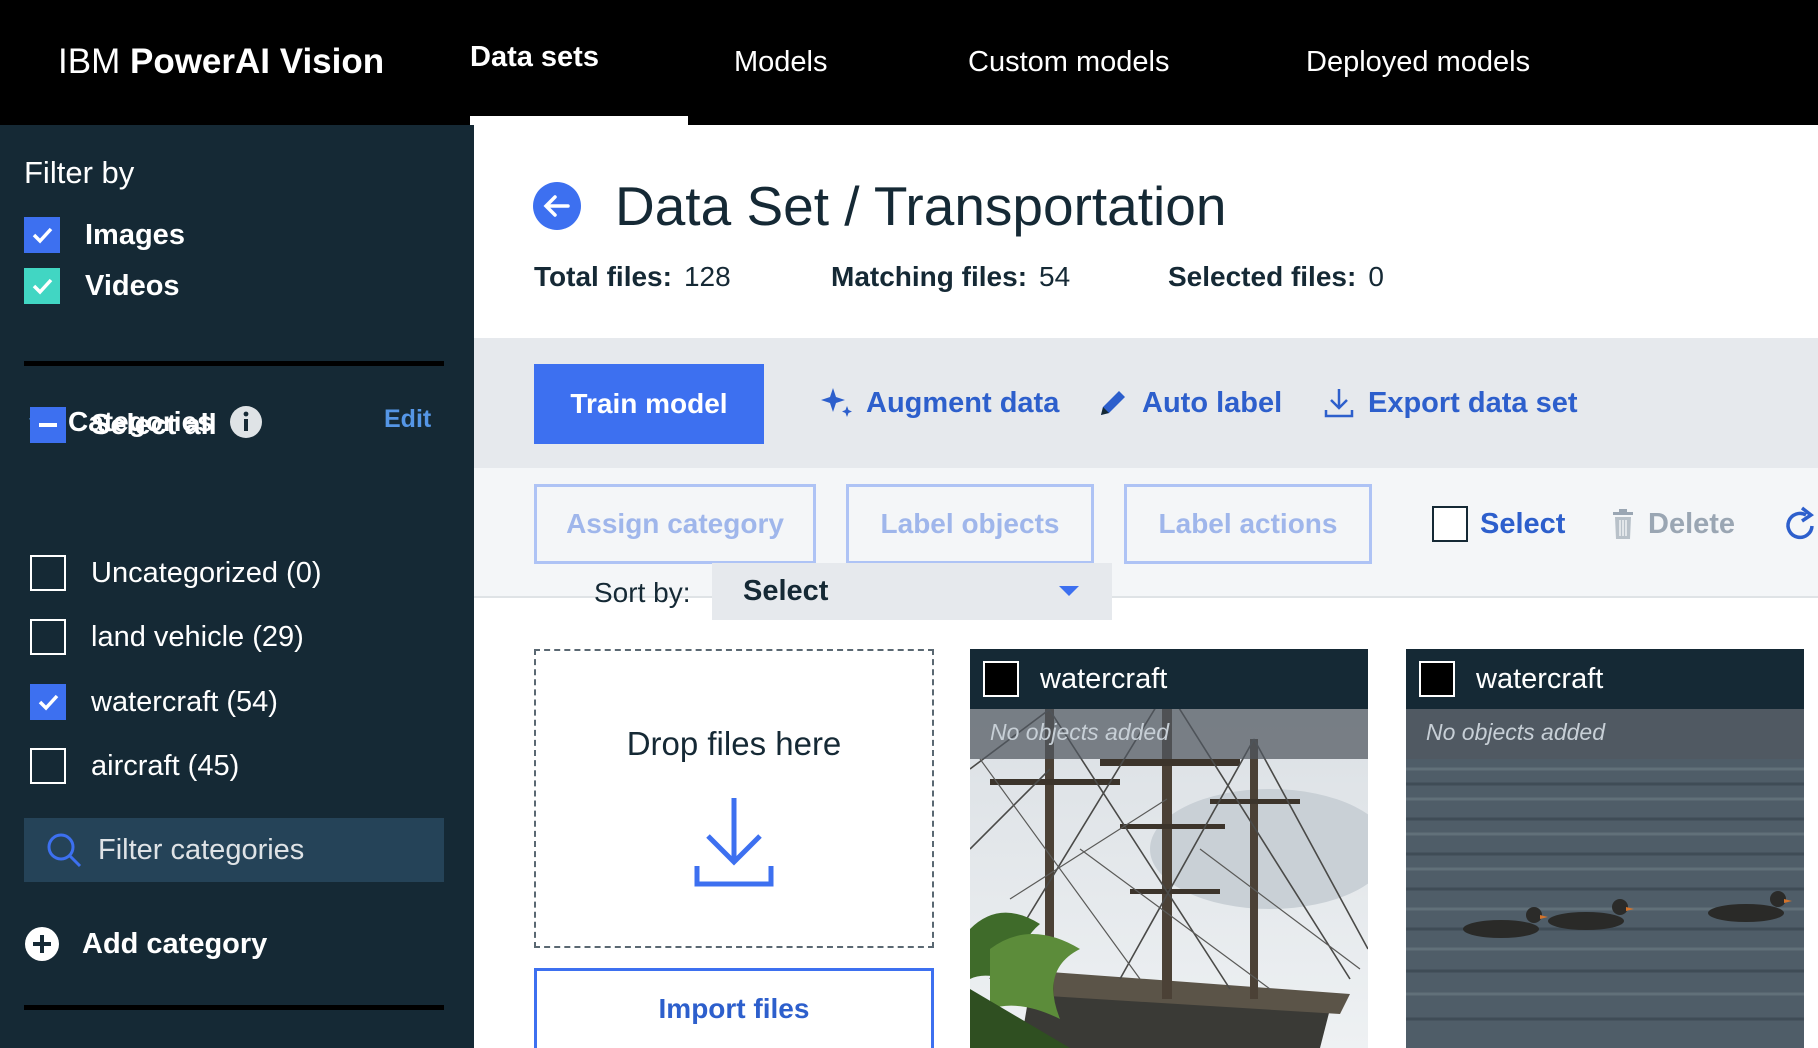  What do you see at coordinates (1523, 523) in the screenshot?
I see `select-label: Select` at bounding box center [1523, 523].